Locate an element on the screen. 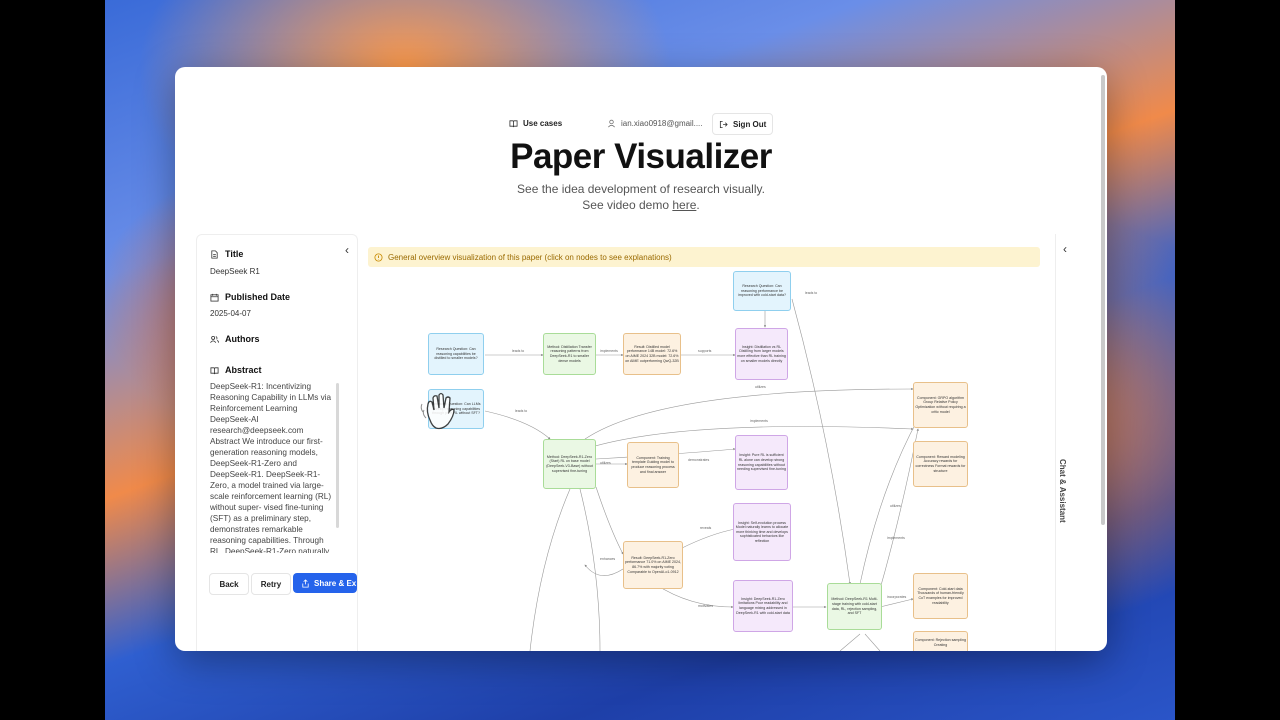 This screenshot has width=1280, height=720. retry-button: Retry is located at coordinates (271, 584).